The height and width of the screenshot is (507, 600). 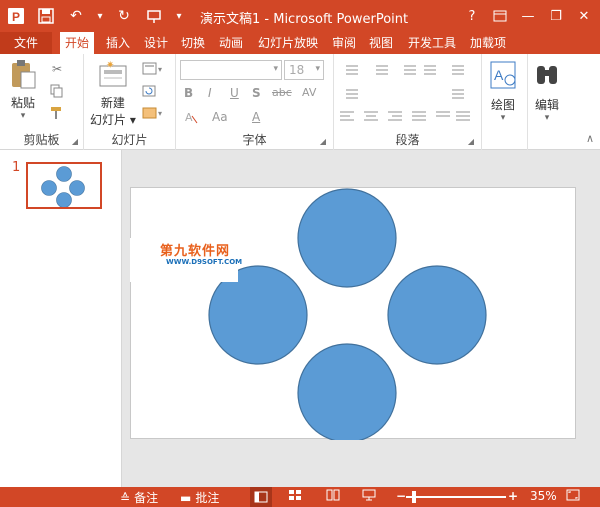 I want to click on comments-button: ▬ 批注, so click(x=199, y=497).